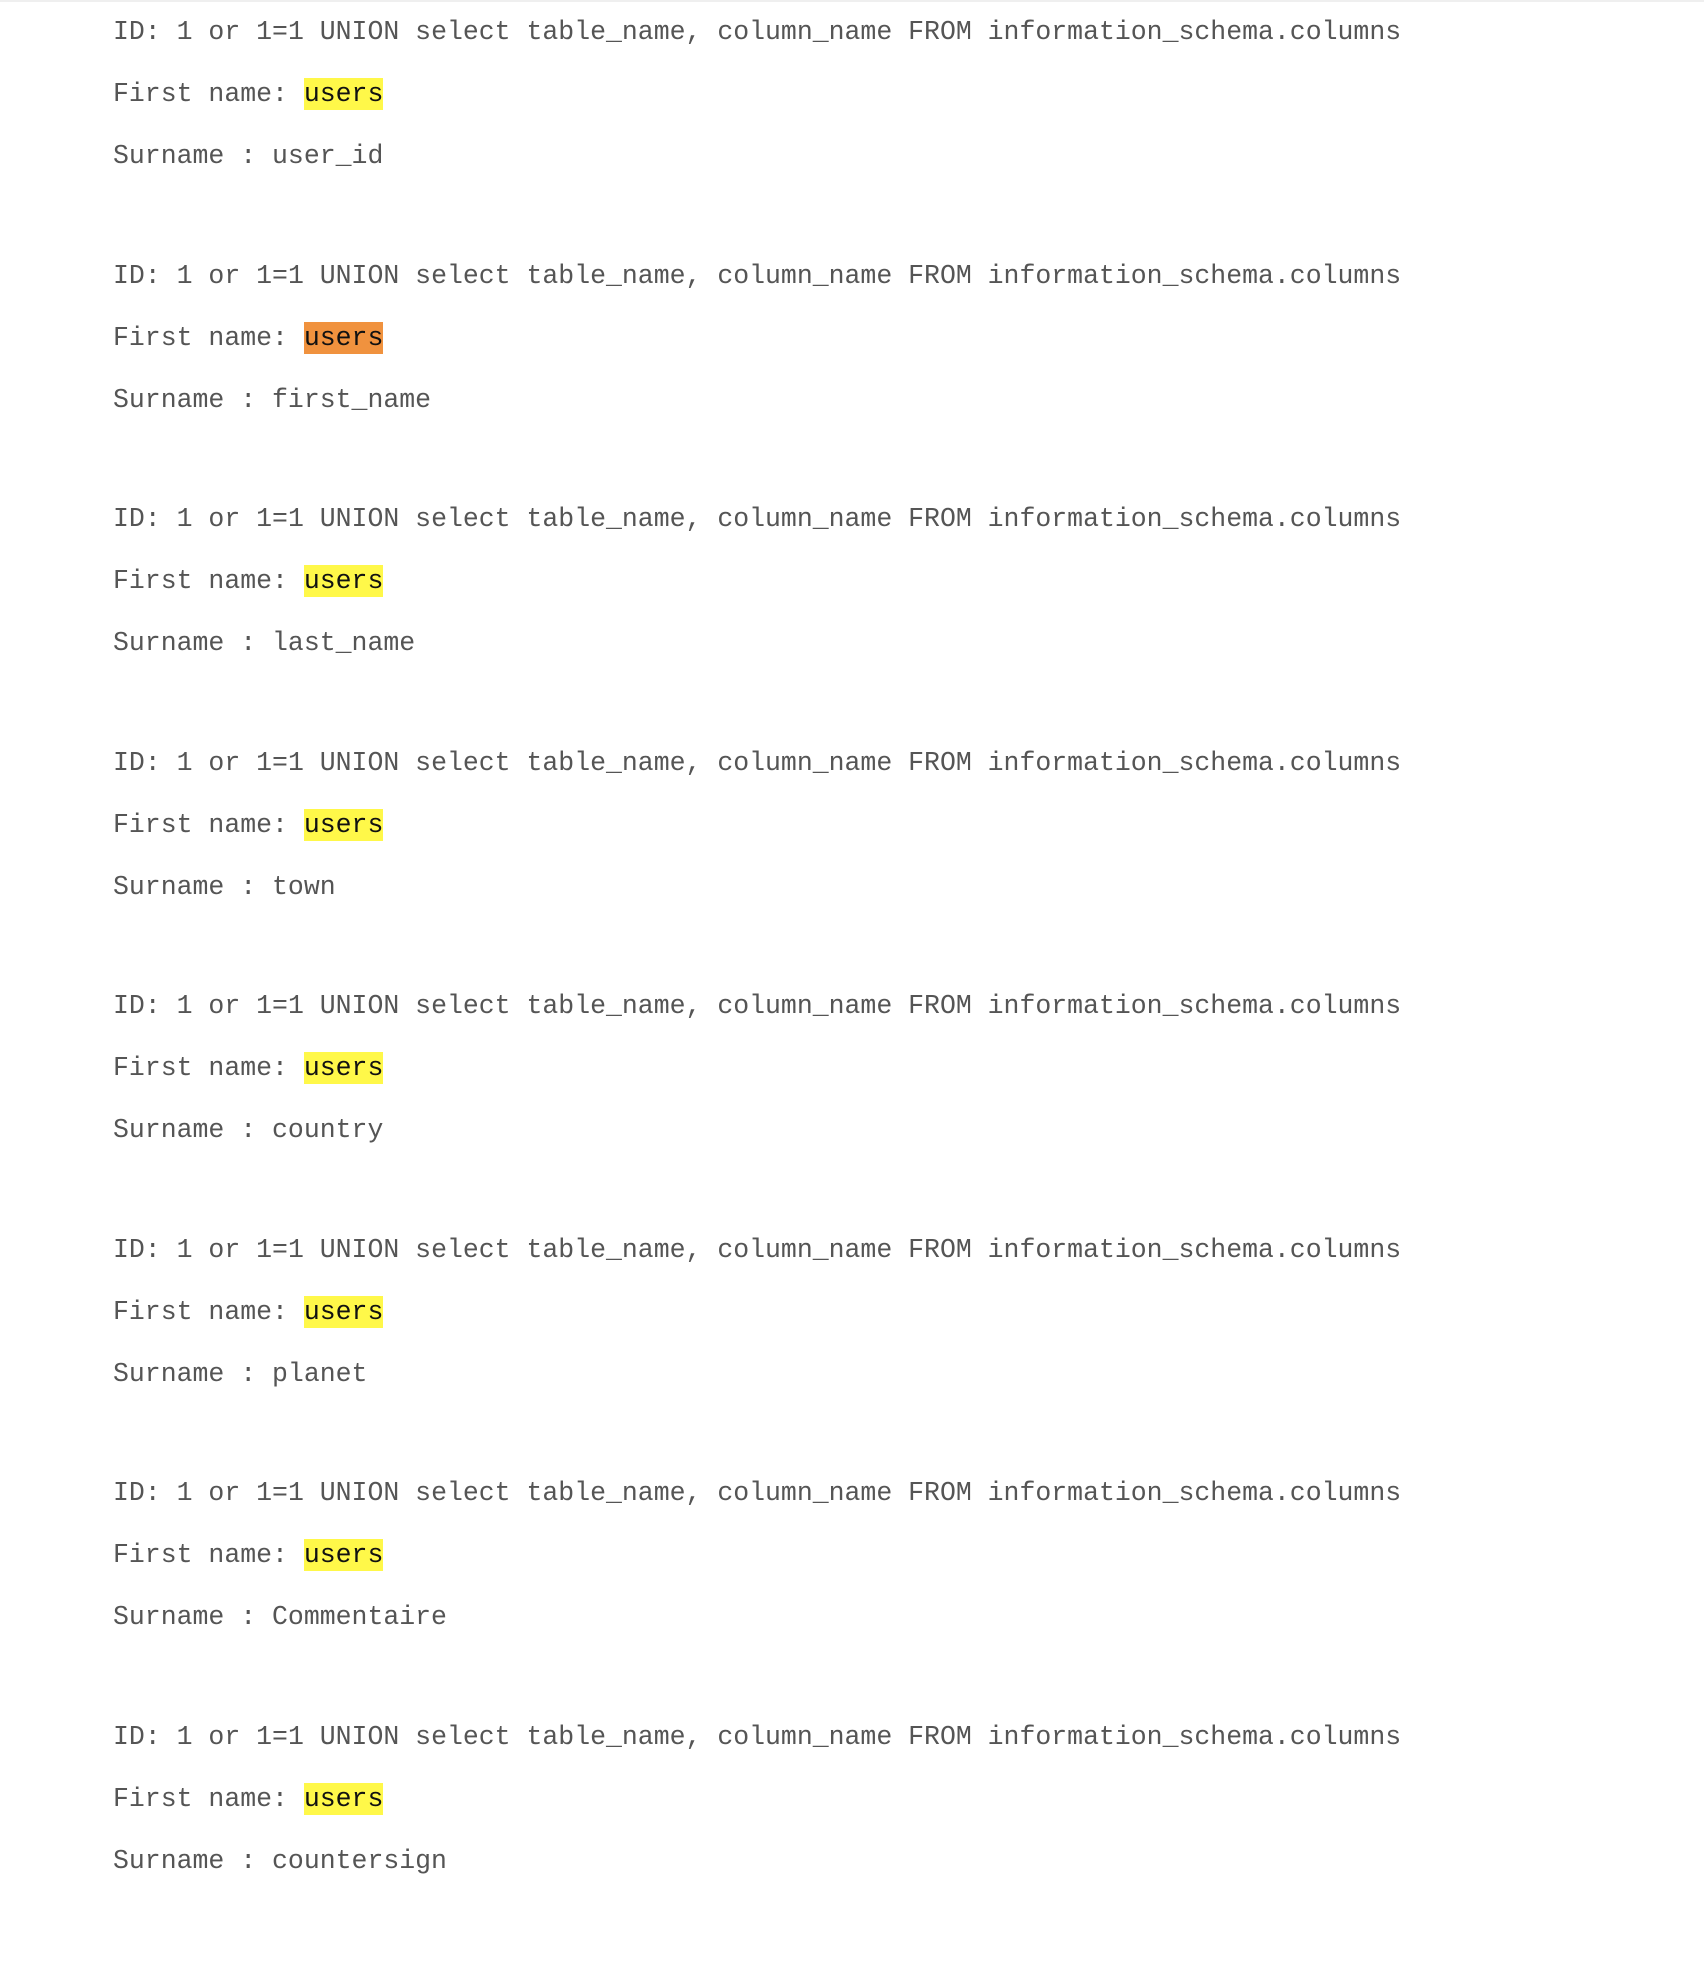  What do you see at coordinates (893, 887) in the screenshot?
I see `surname-line: Surname : town` at bounding box center [893, 887].